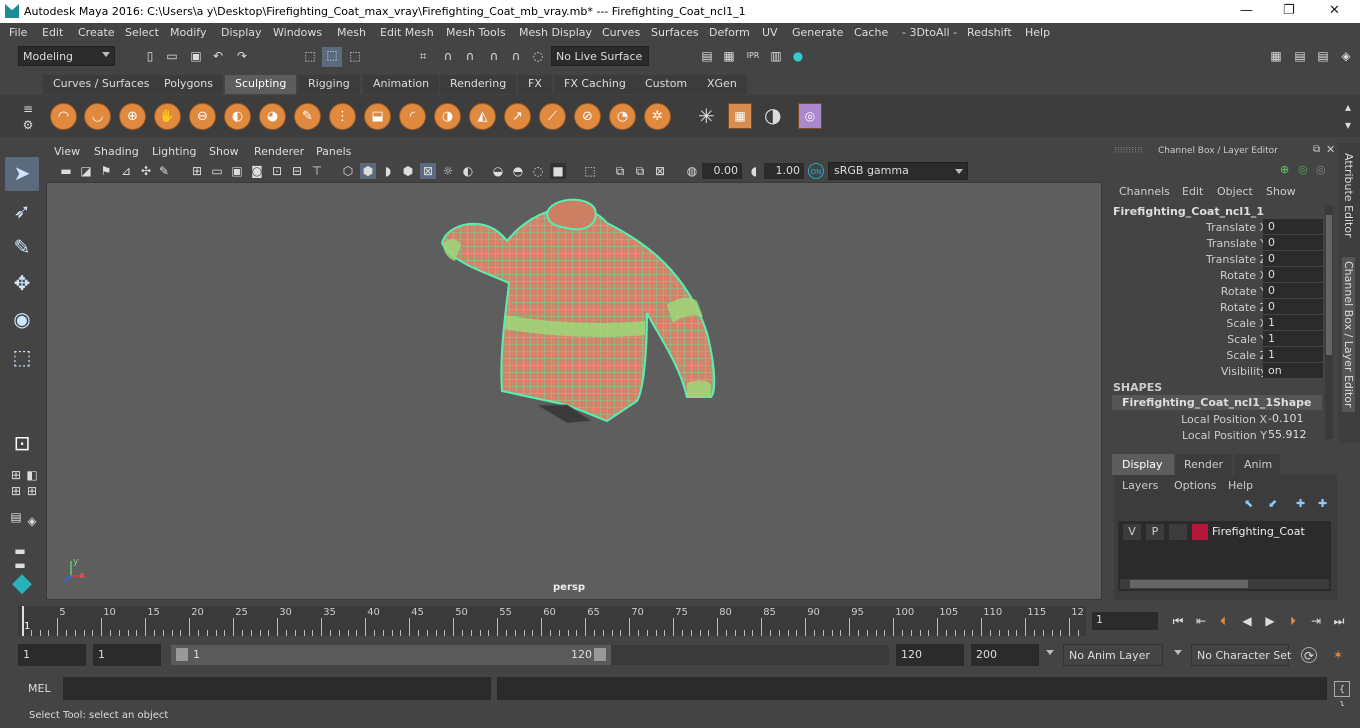 The image size is (1360, 728). I want to click on channel-row: Translate X0, so click(1220, 227).